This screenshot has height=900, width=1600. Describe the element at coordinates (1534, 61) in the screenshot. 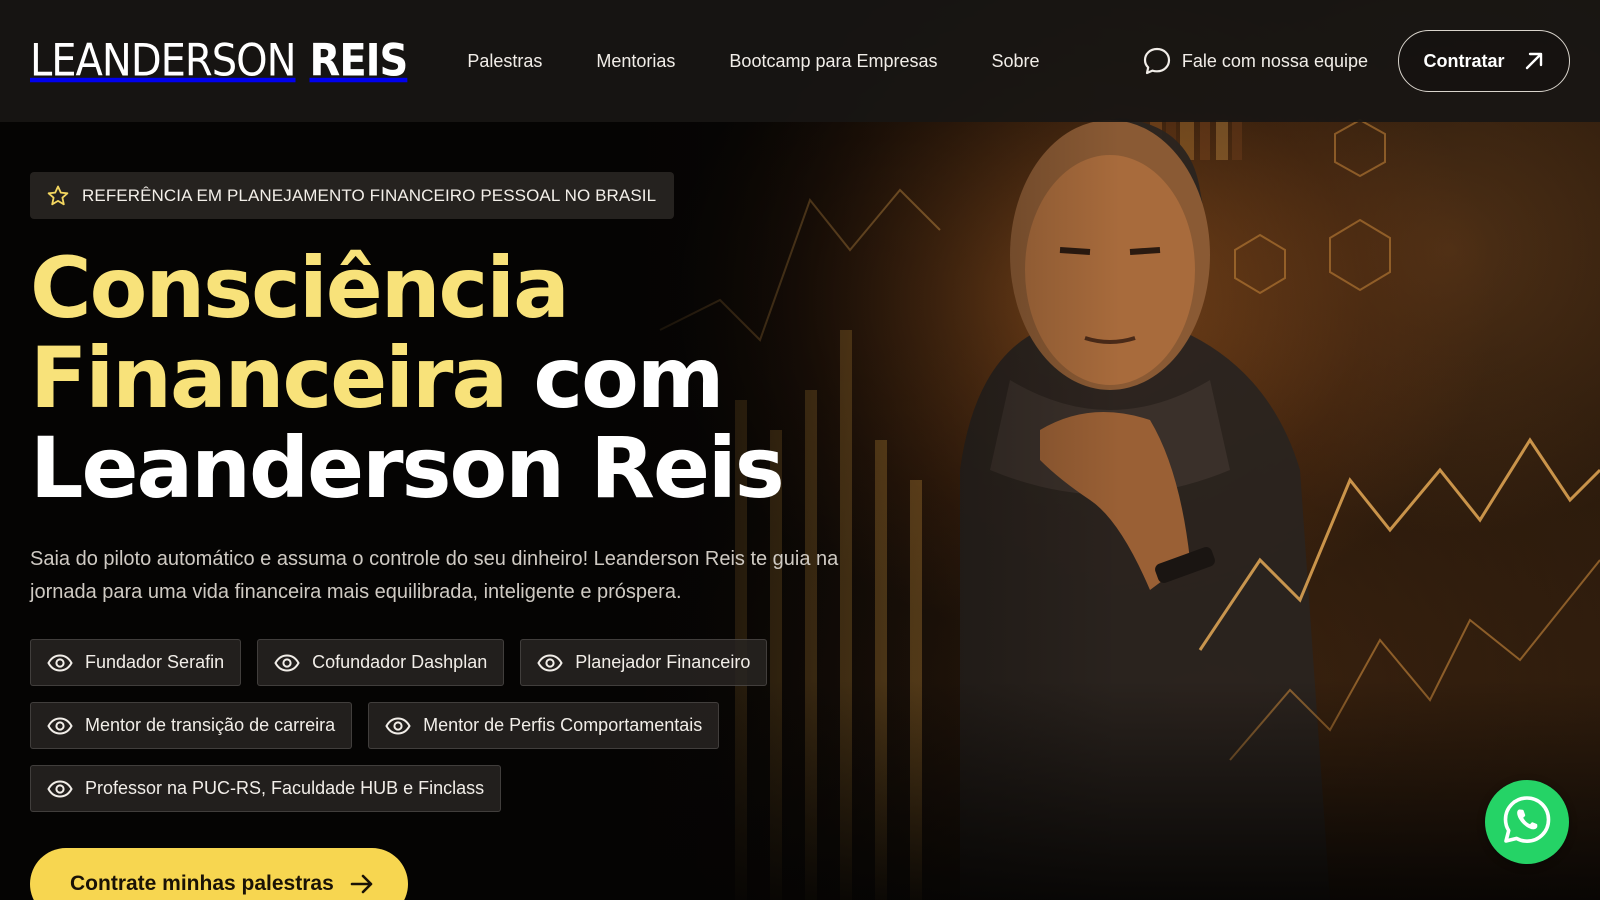

I see `arrow-up-right-icon` at that location.